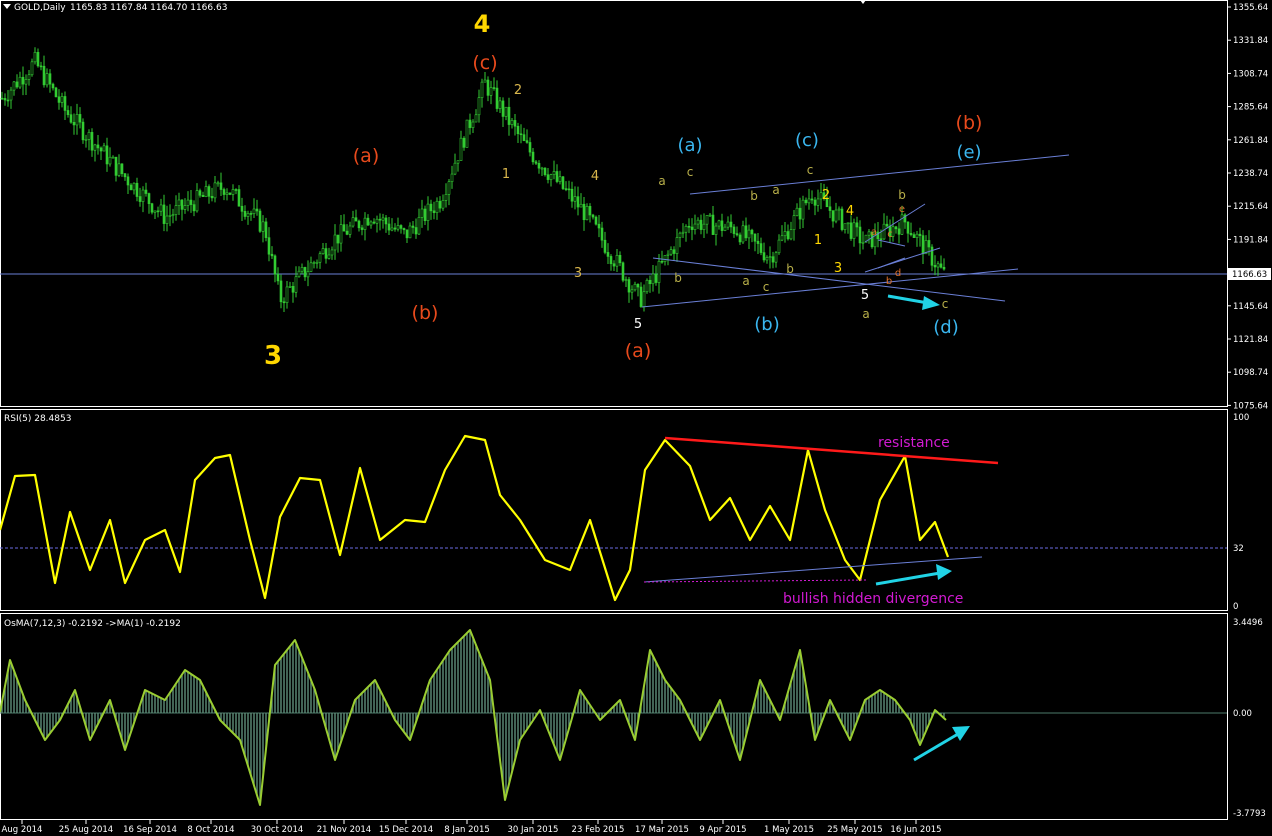  Describe the element at coordinates (1241, 418) in the screenshot. I see `rsi-tick-label: 100` at that location.